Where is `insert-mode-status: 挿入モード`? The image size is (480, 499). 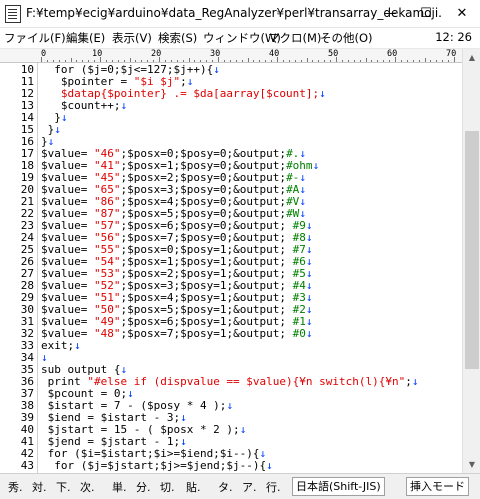
insert-mode-status: 挿入モード is located at coordinates (437, 486).